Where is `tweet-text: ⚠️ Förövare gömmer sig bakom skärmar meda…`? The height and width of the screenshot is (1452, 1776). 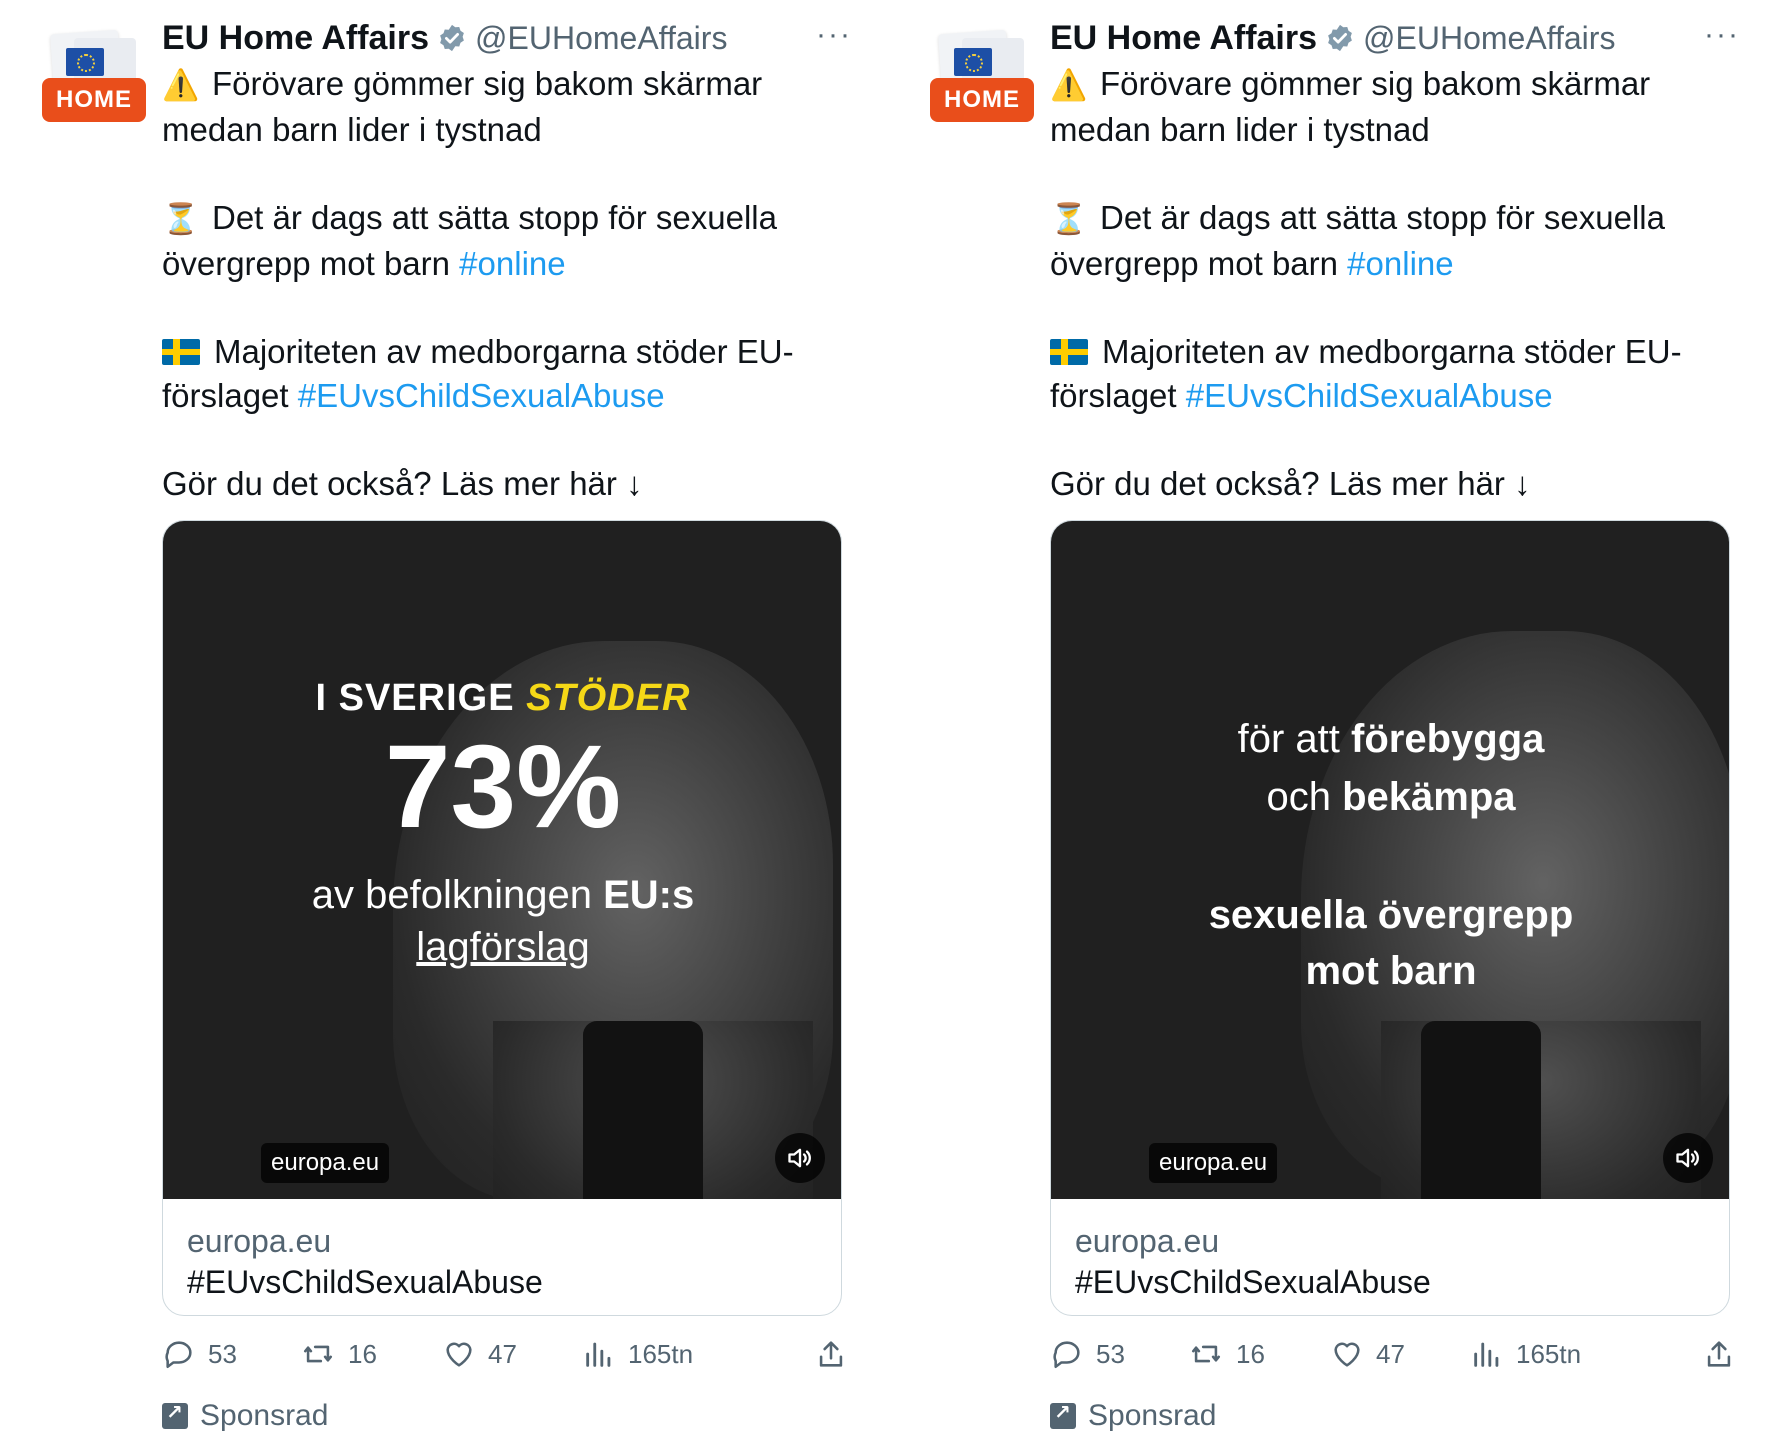
tweet-text: ⚠️ Förövare gömmer sig bakom skärmar meda… is located at coordinates (1400, 284).